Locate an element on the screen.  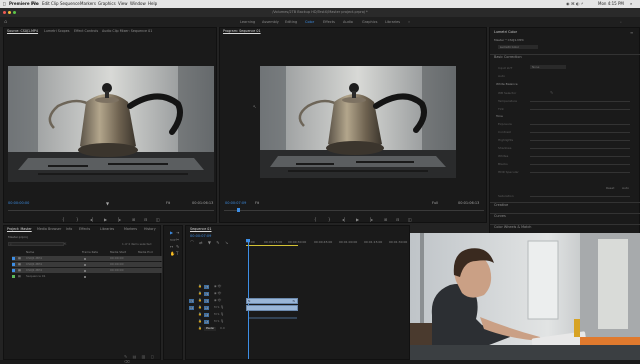
project-item-row: ▤ Sequence 01 is located at coordinates (87, 276).